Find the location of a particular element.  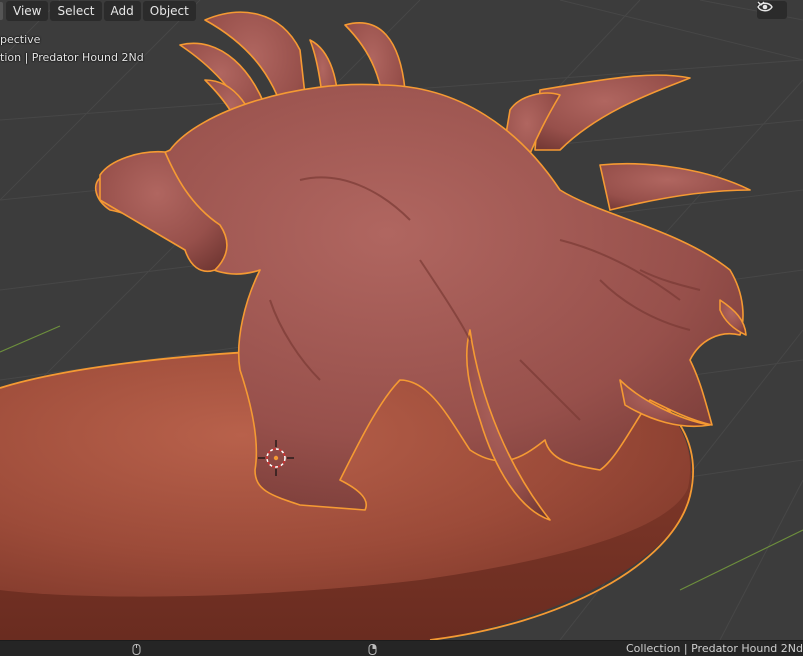

menu-object: Object is located at coordinates (169, 11).